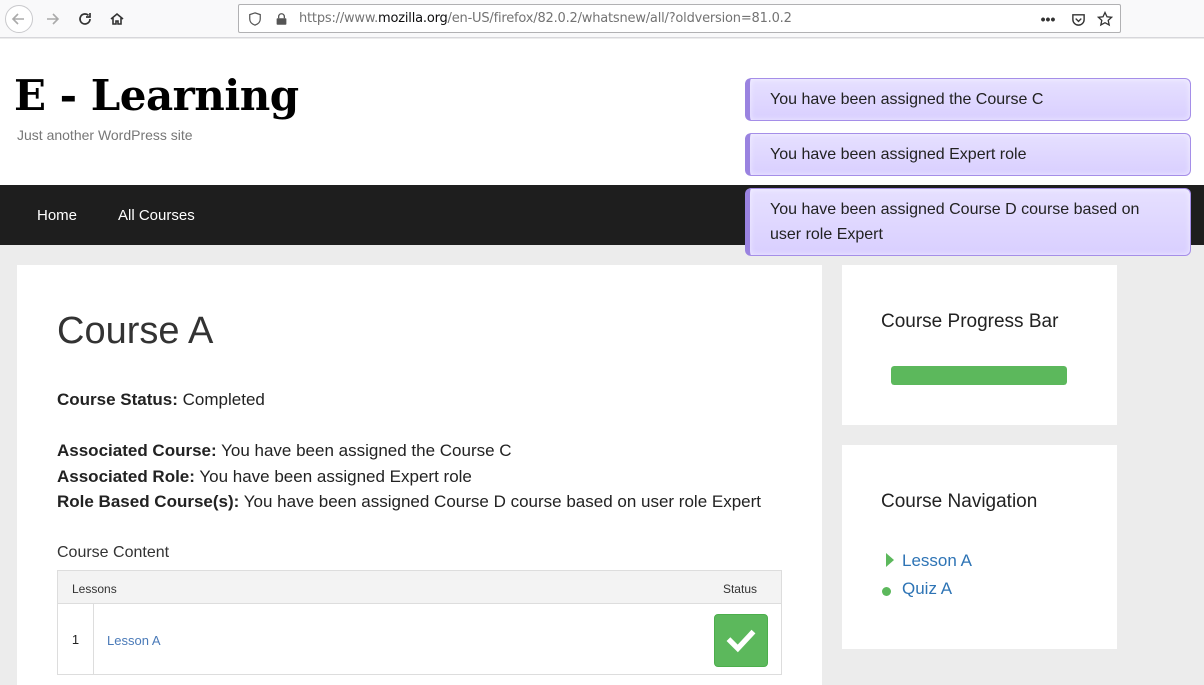 The height and width of the screenshot is (685, 1204). Describe the element at coordinates (890, 560) in the screenshot. I see `triangle-icon` at that location.